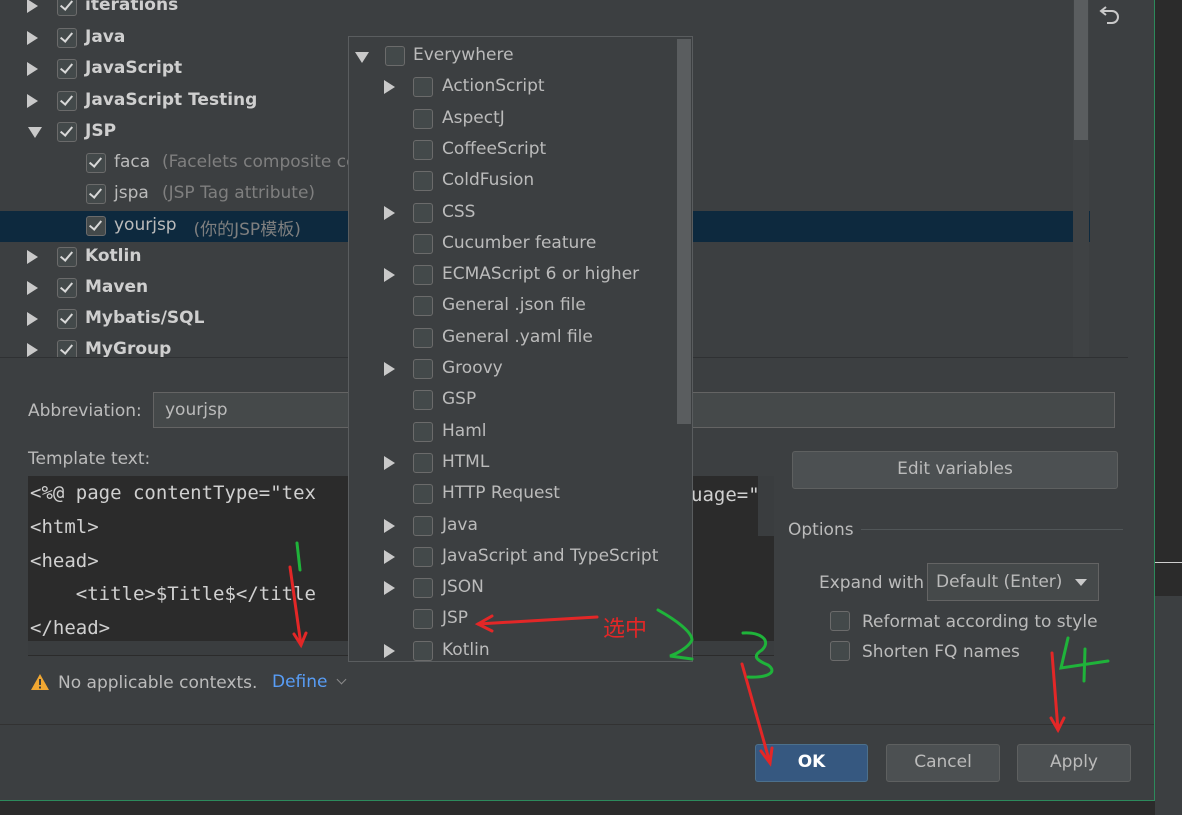  What do you see at coordinates (811, 763) in the screenshot?
I see `ok-button: OK` at bounding box center [811, 763].